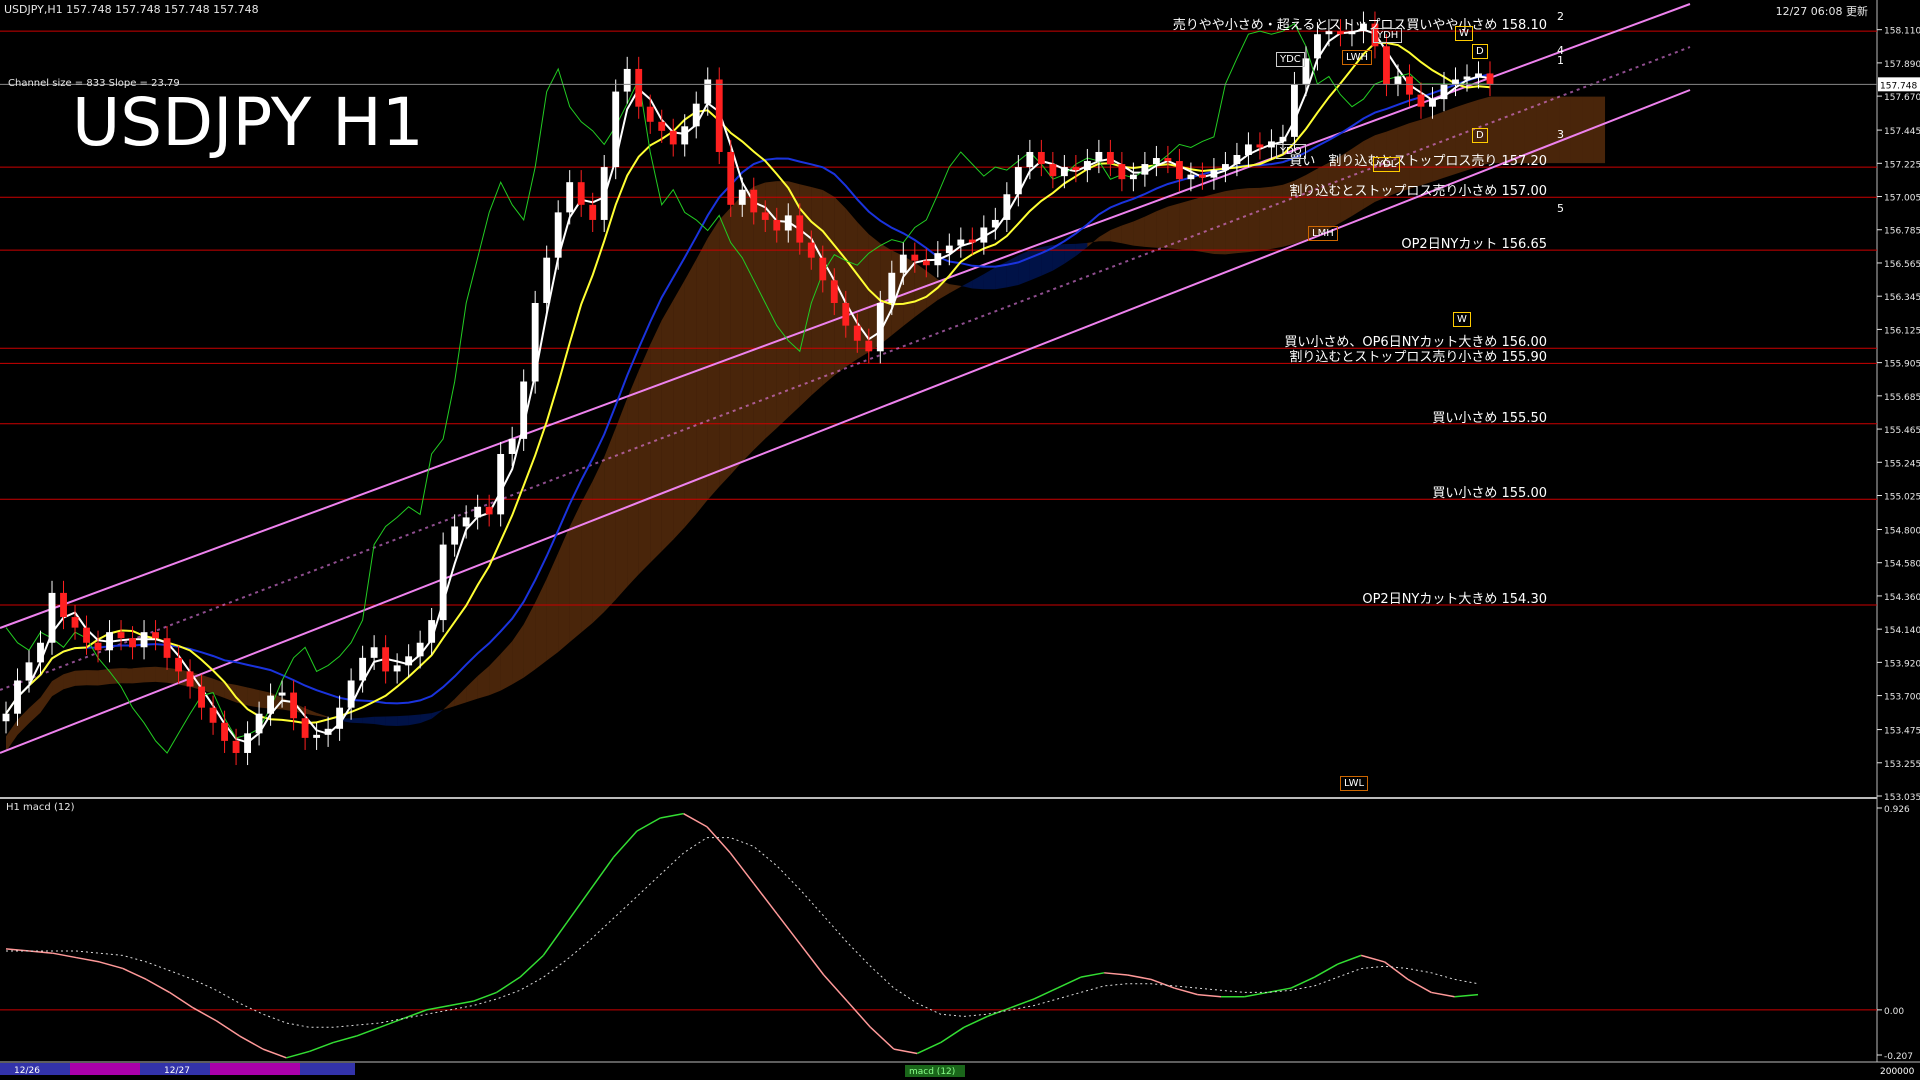 The height and width of the screenshot is (1080, 1920). Describe the element at coordinates (1560, 16) in the screenshot. I see `fib-mark: 2` at that location.